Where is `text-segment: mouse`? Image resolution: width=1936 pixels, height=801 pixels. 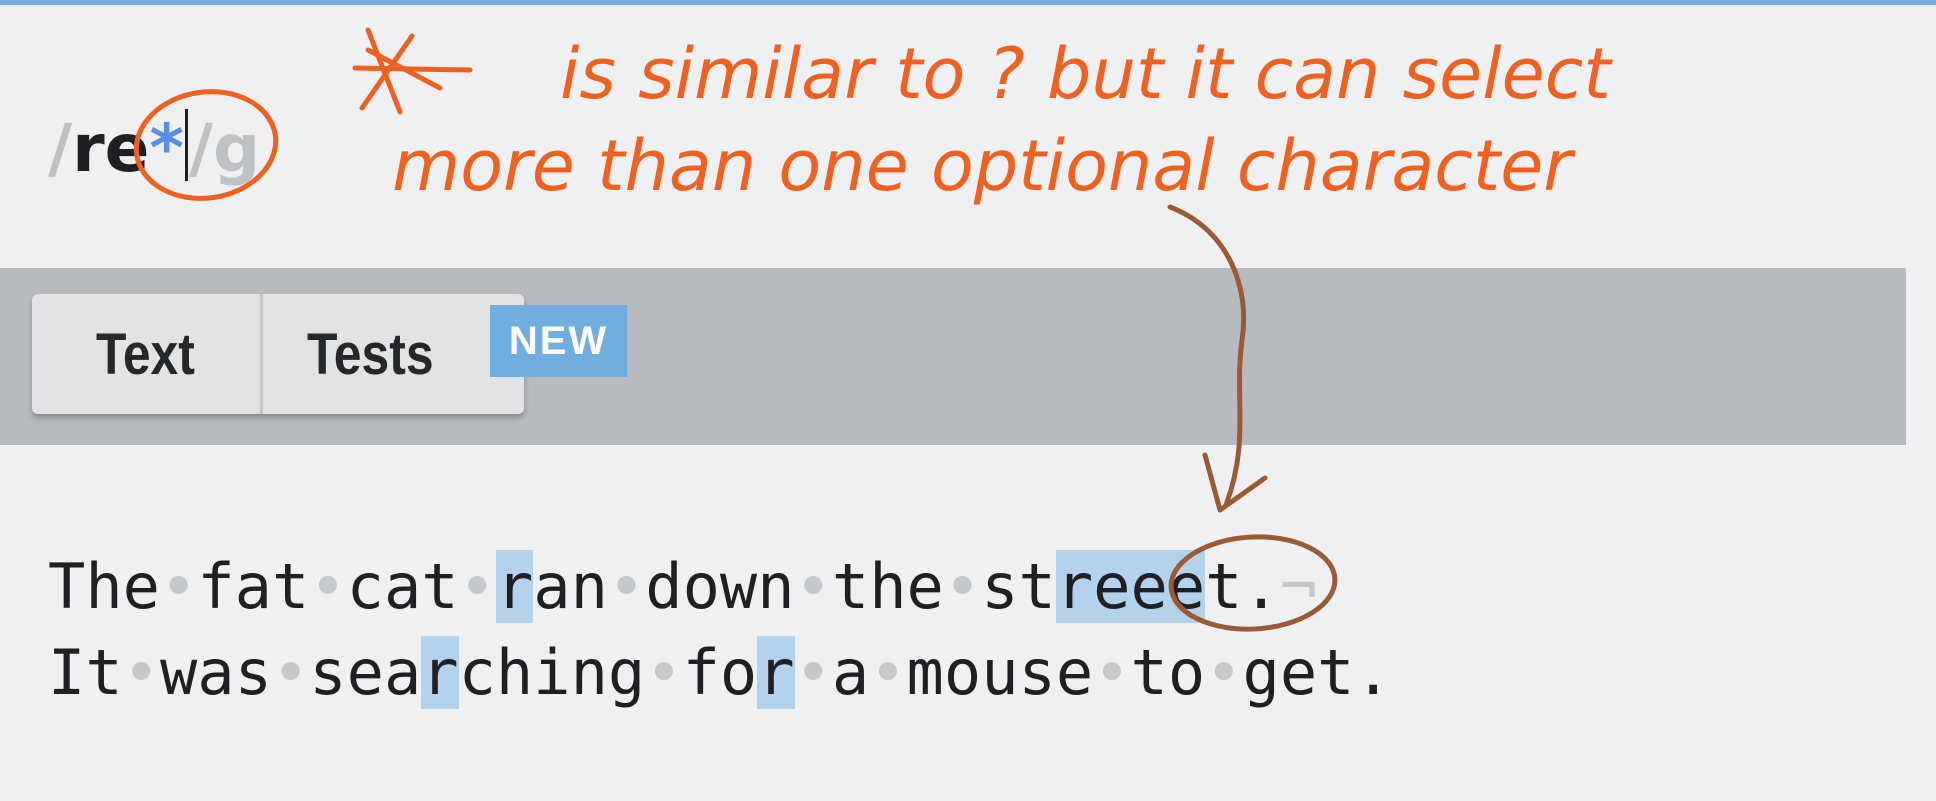 text-segment: mouse is located at coordinates (1000, 672).